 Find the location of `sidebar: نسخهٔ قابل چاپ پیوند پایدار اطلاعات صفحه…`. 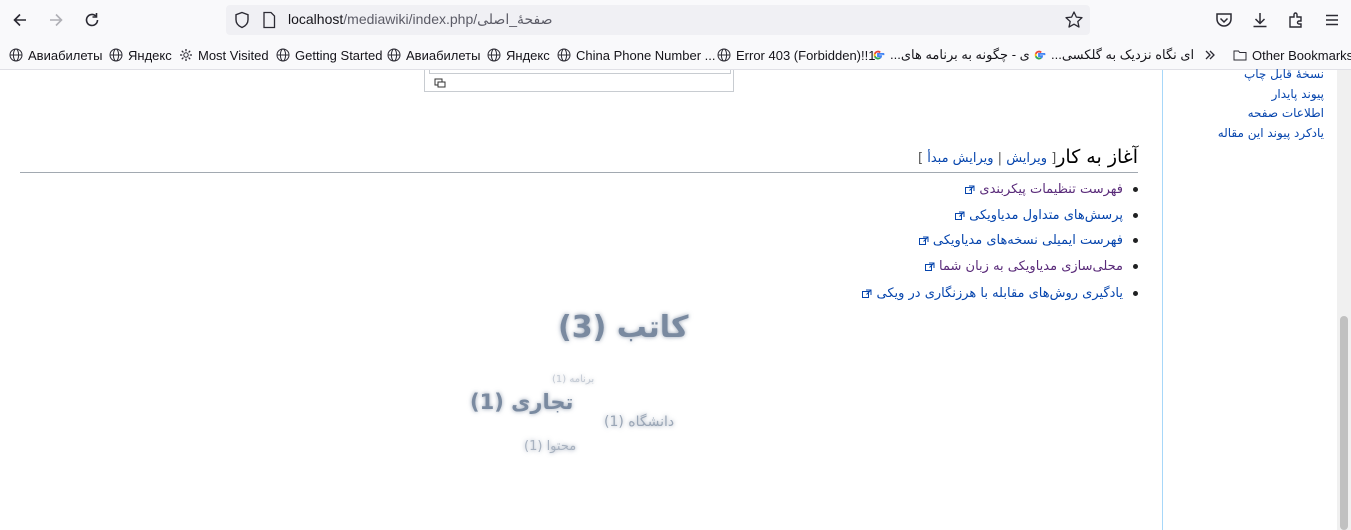

sidebar: نسخهٔ قابل چاپ پیوند پایدار اطلاعات صفحه… is located at coordinates (1250, 298).